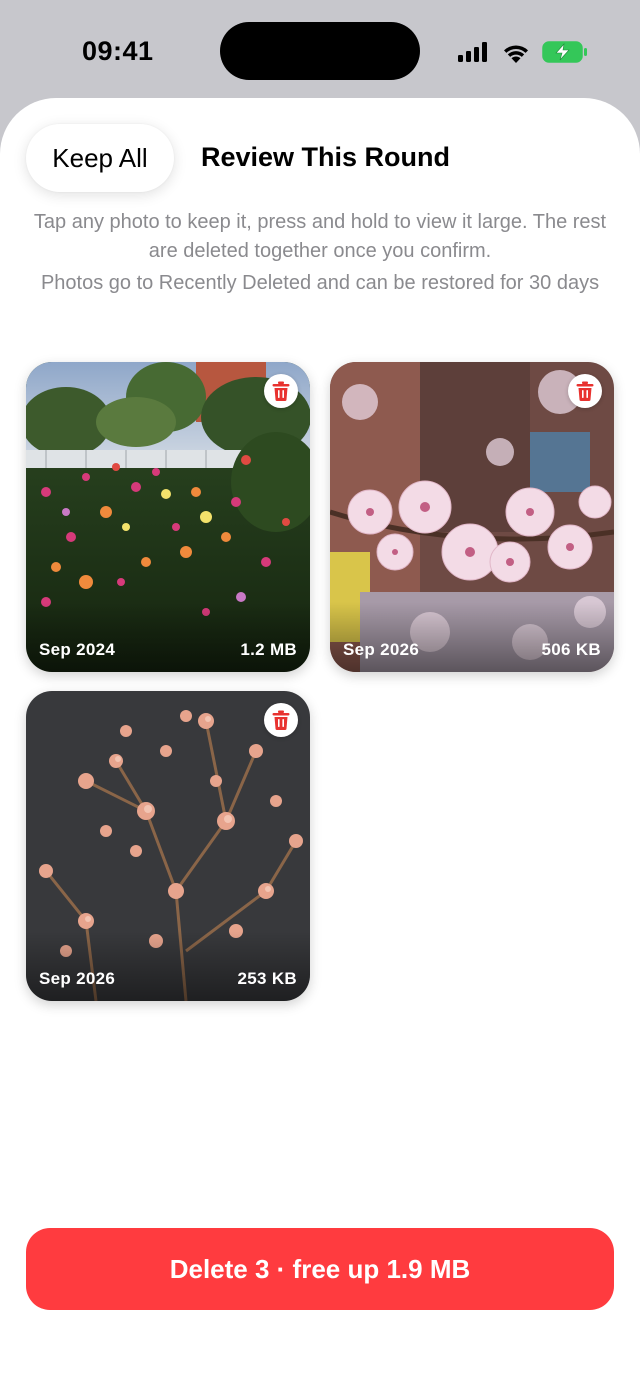 The height and width of the screenshot is (1391, 640). What do you see at coordinates (472, 517) in the screenshot?
I see `photo-card: Sep 2026 506 KB` at bounding box center [472, 517].